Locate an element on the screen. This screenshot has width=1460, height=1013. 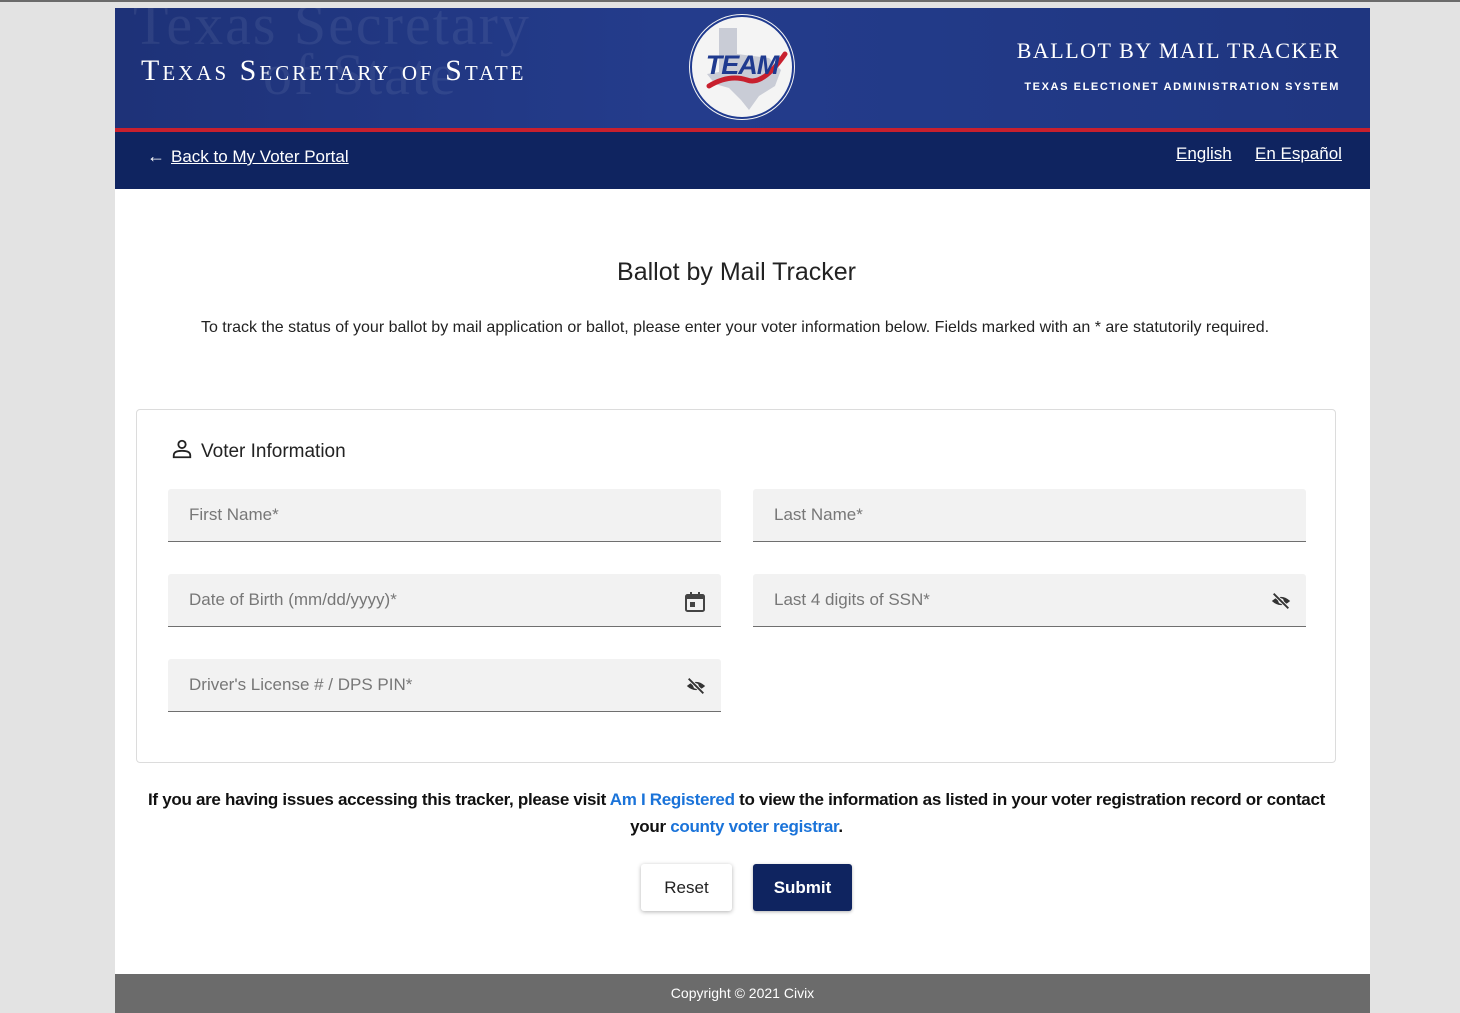
county-voter-registrar-link: county voter registrar is located at coordinates (754, 826).